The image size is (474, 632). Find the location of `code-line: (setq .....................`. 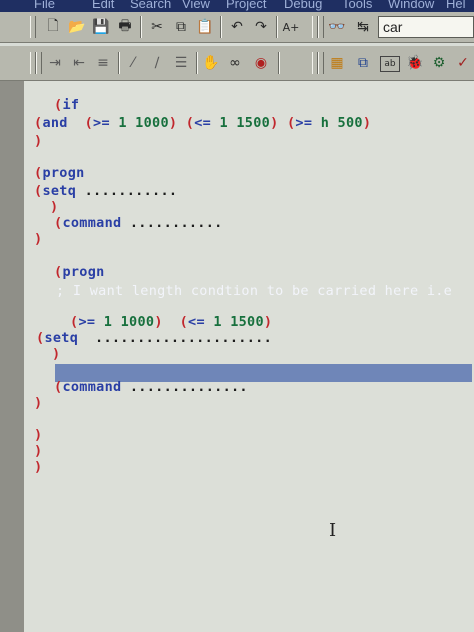

code-line: (setq ..................... is located at coordinates (154, 338).